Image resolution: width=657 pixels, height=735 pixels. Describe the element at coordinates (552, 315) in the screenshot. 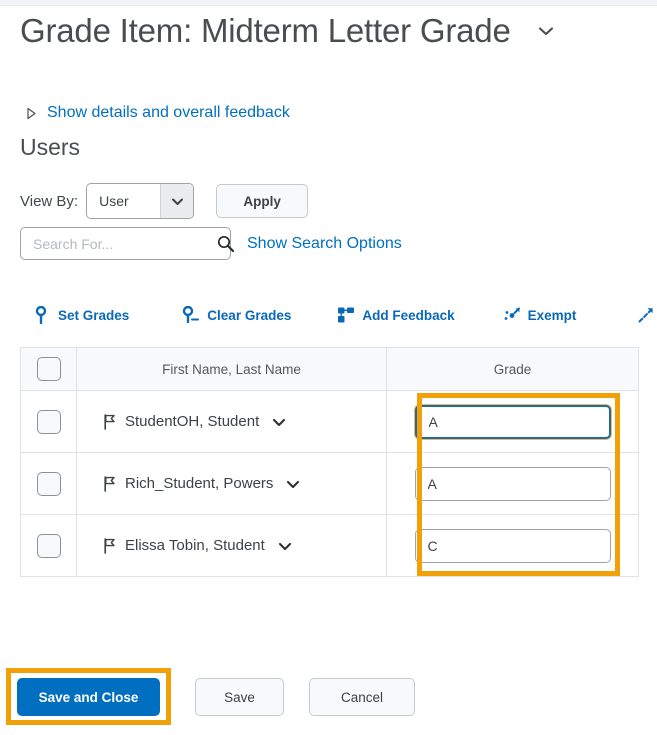

I see `exempt-label: Exempt` at that location.